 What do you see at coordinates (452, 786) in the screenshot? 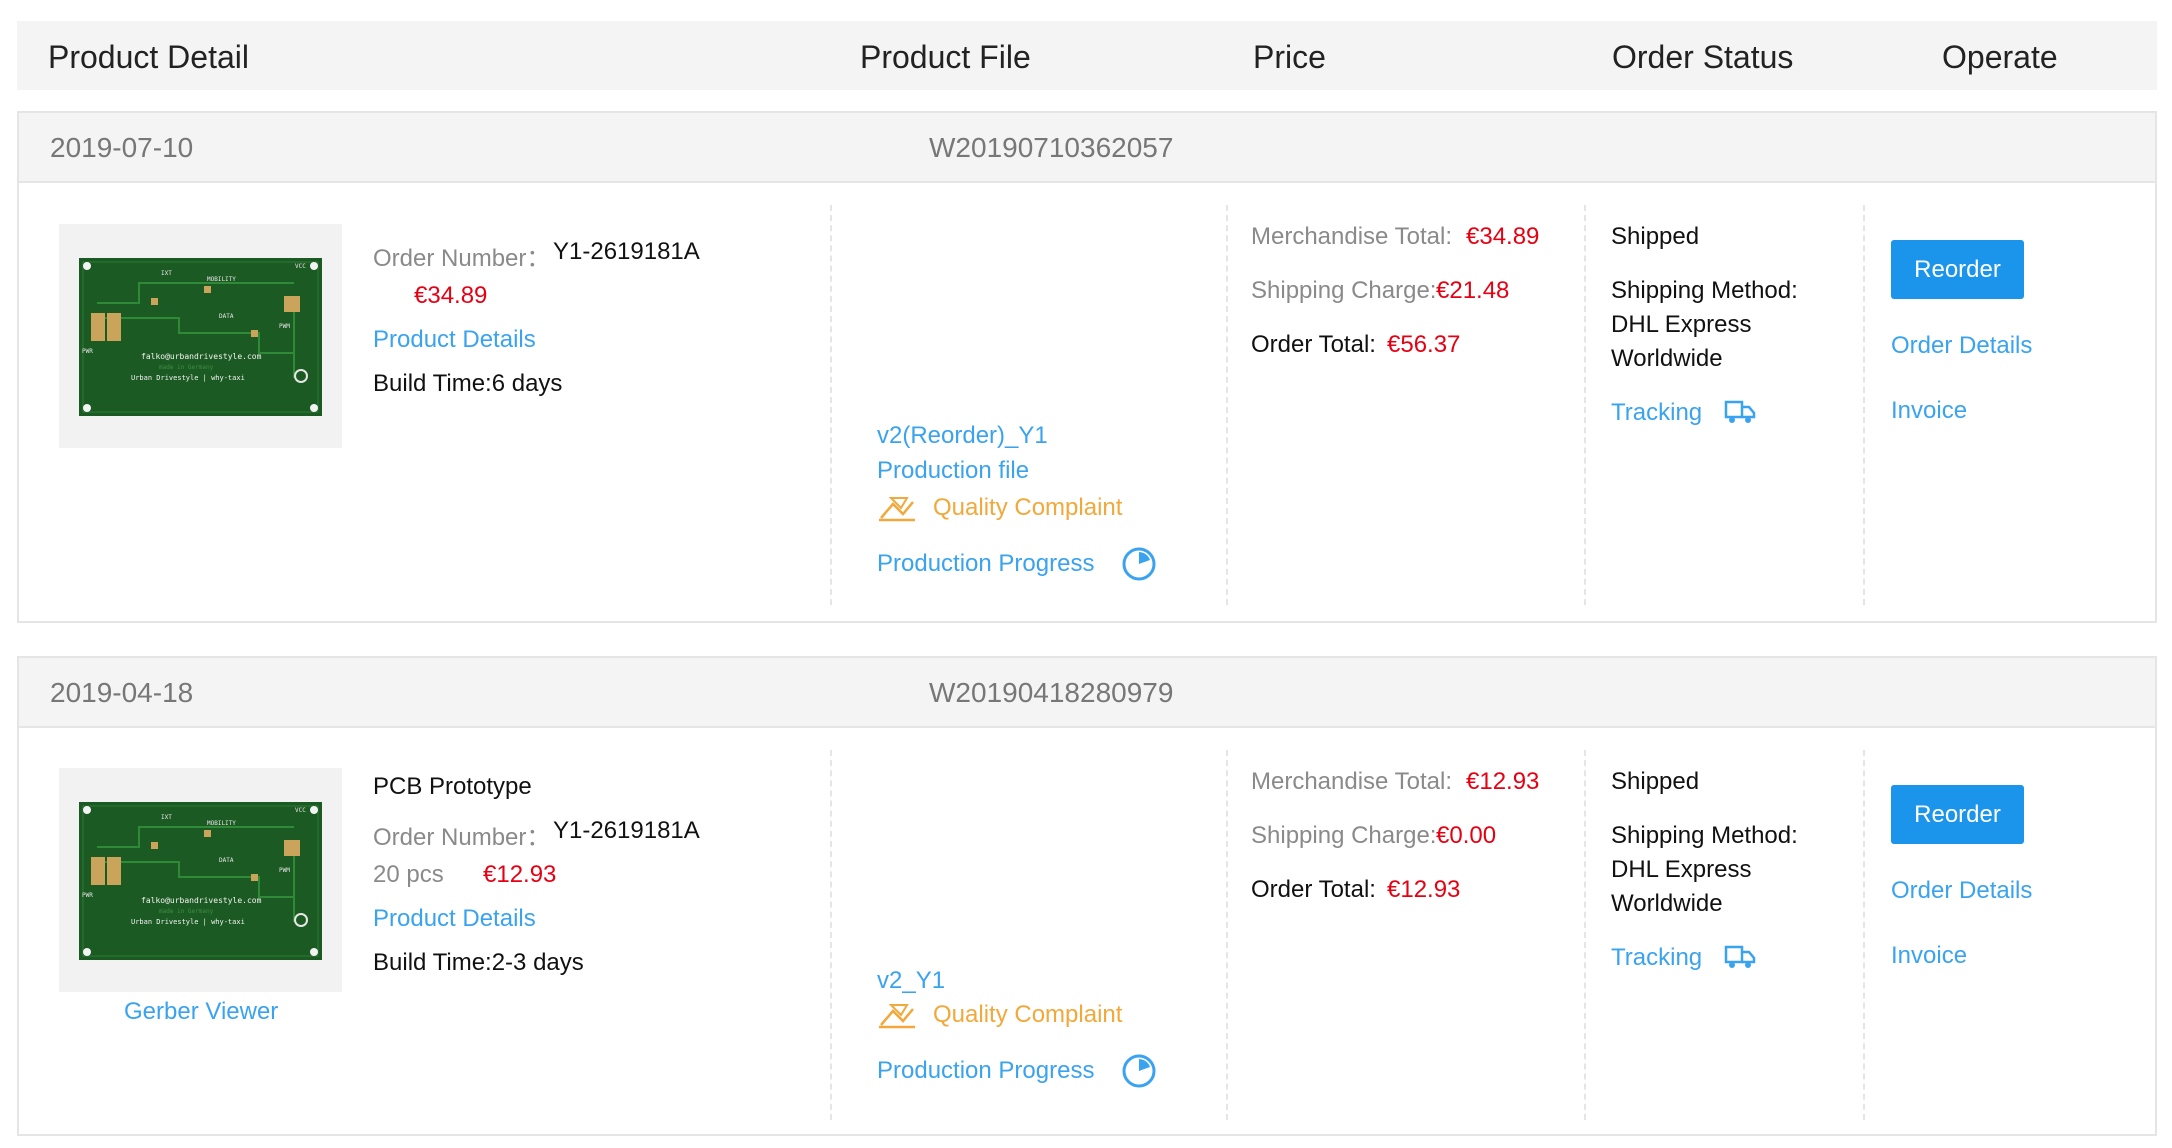
I see `product-name: PCB Prototype` at bounding box center [452, 786].